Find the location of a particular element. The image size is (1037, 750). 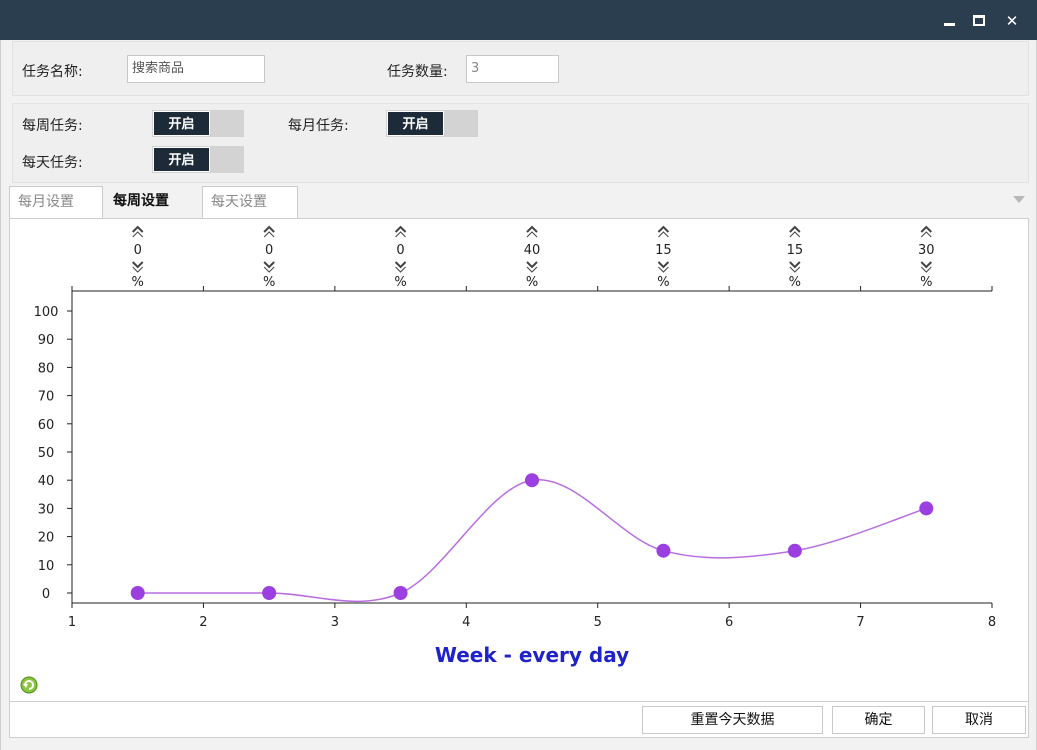

refresh-icon is located at coordinates (29, 685).